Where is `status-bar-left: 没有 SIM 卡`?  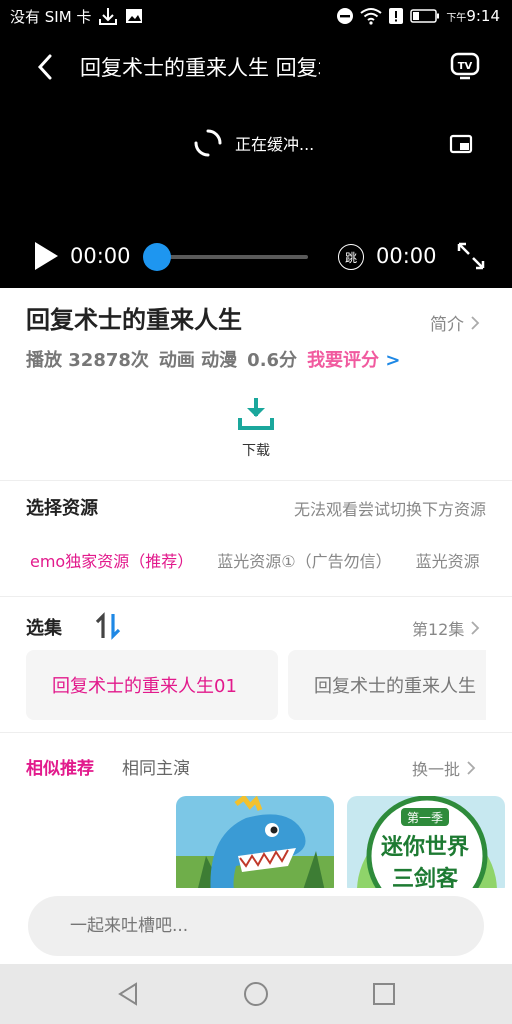
status-bar-left: 没有 SIM 卡 is located at coordinates (76, 16).